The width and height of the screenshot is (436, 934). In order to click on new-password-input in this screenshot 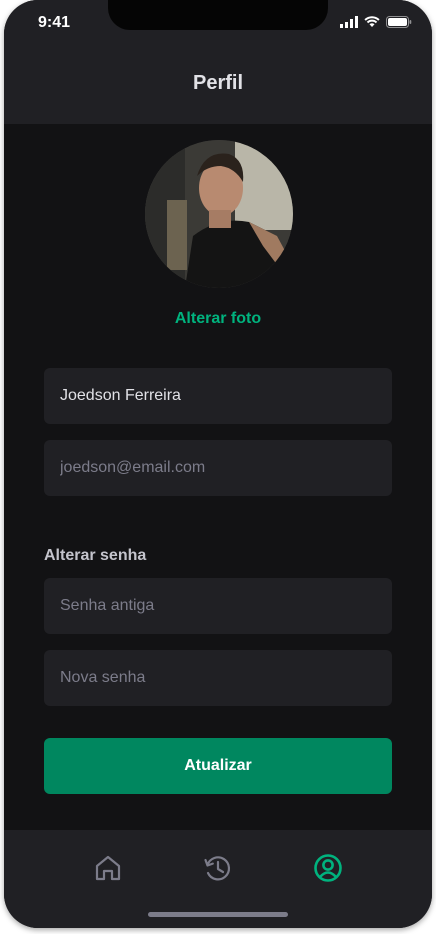, I will do `click(218, 678)`.